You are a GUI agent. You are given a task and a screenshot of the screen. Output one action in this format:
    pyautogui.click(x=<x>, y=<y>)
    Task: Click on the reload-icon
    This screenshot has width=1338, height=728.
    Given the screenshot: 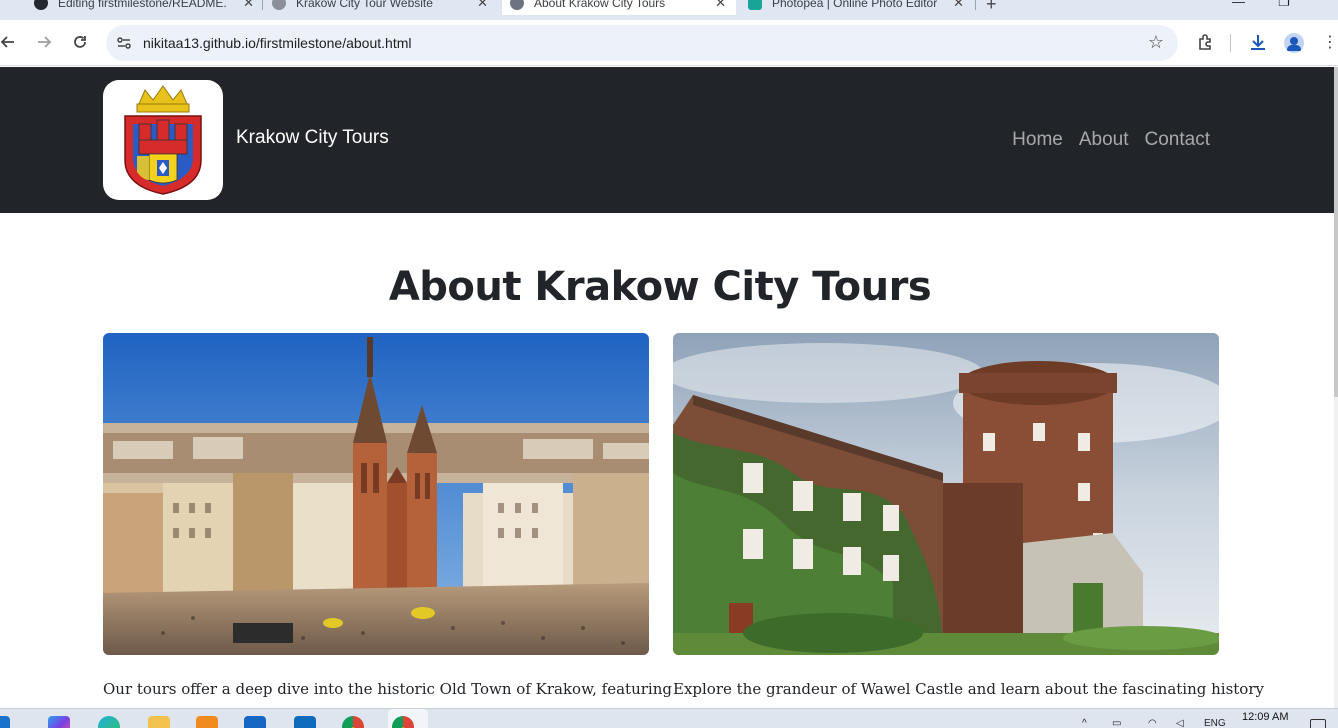 What is the action you would take?
    pyautogui.click(x=80, y=42)
    